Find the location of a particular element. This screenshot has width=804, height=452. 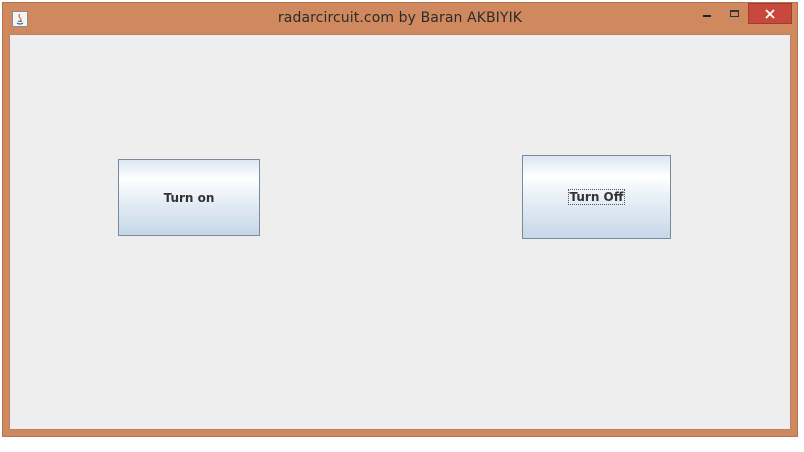

close-button is located at coordinates (770, 13).